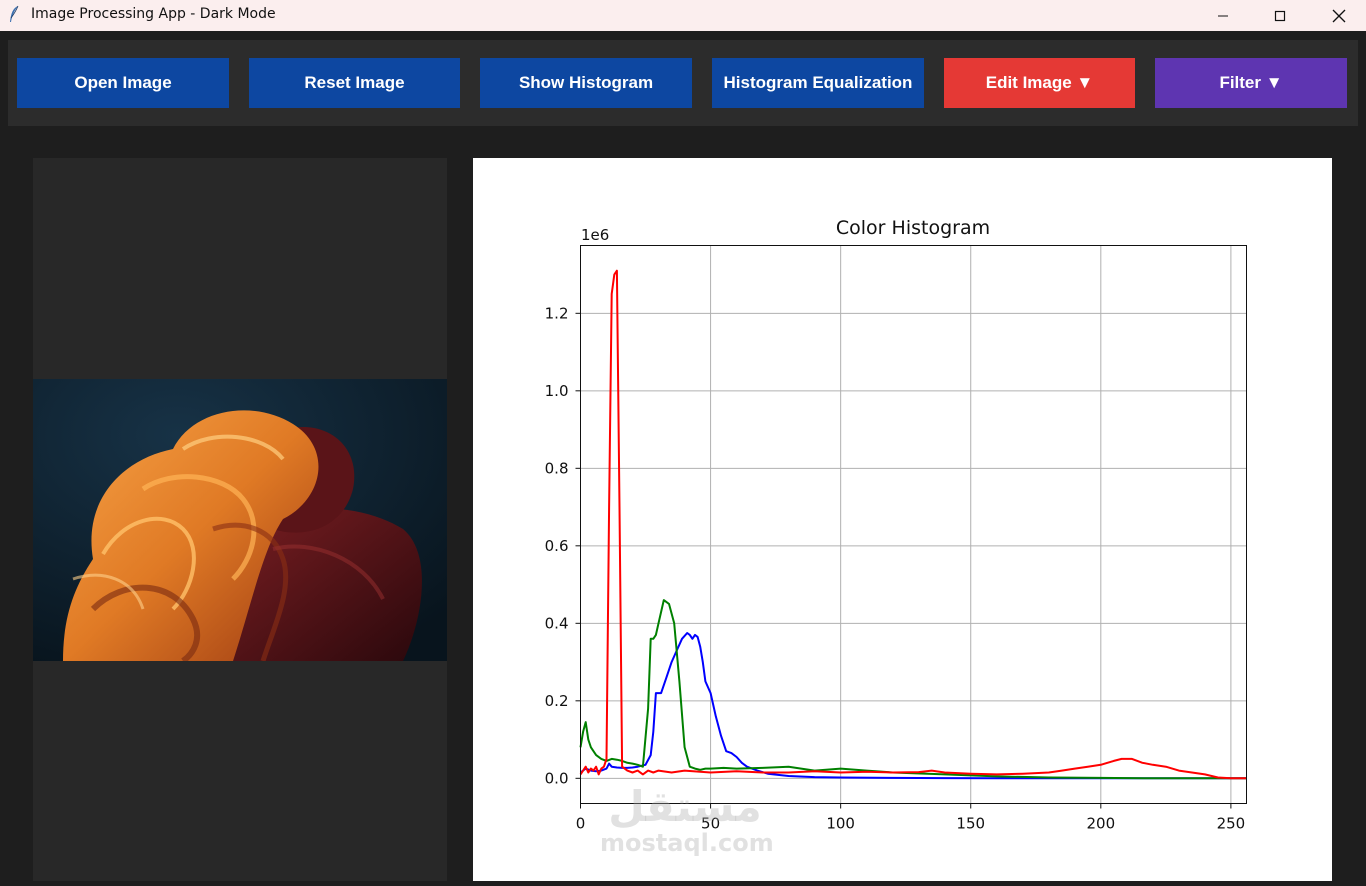 This screenshot has height=886, width=1366. What do you see at coordinates (818, 83) in the screenshot?
I see `histogram-equalization-button: Histogram Equalization` at bounding box center [818, 83].